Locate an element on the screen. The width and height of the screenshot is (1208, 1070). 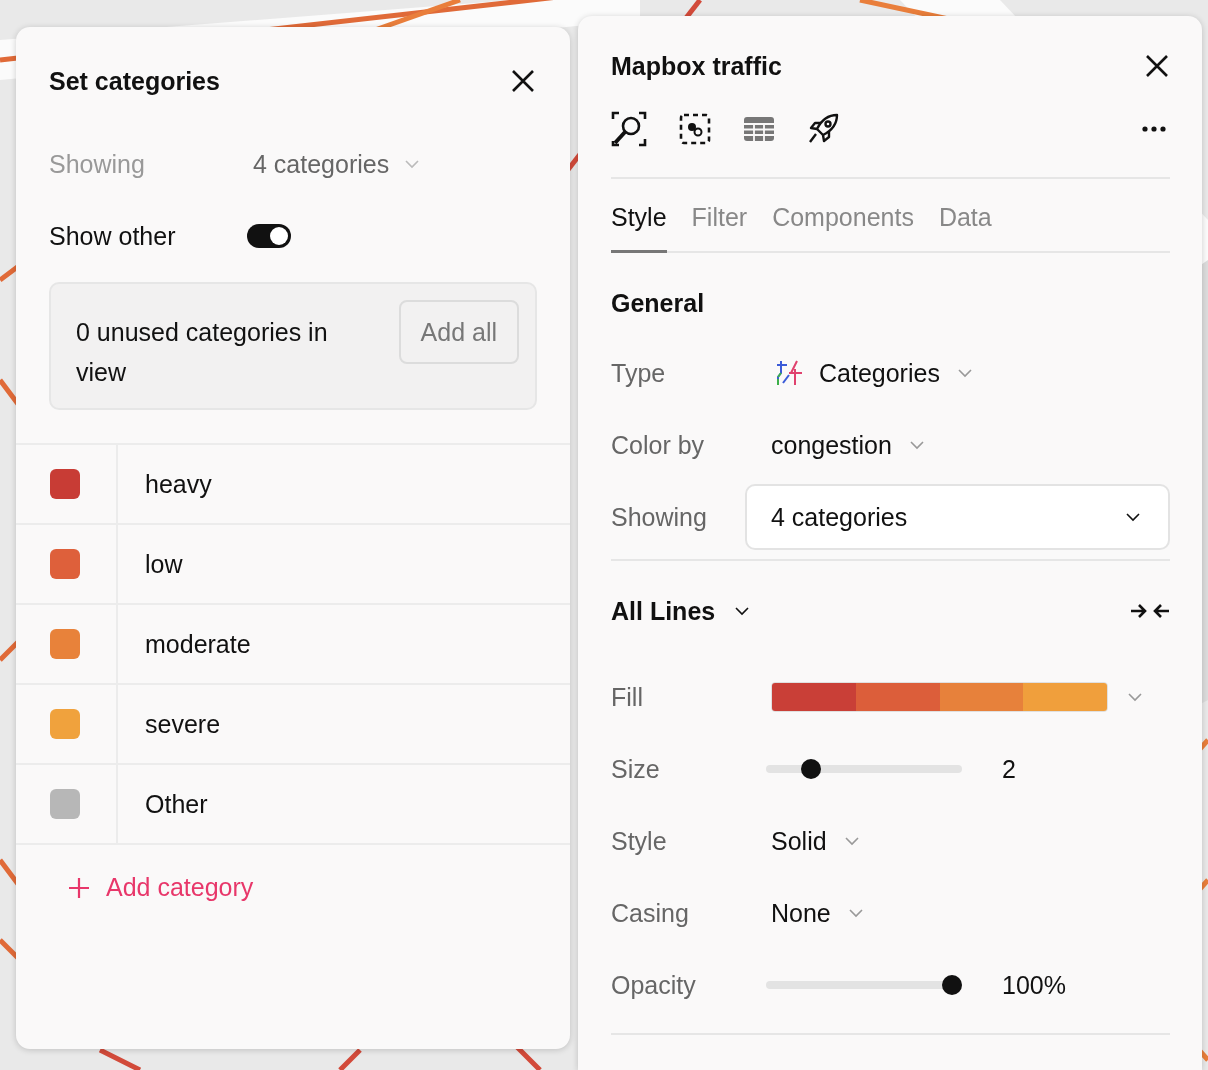
categories-icon is located at coordinates (789, 373).